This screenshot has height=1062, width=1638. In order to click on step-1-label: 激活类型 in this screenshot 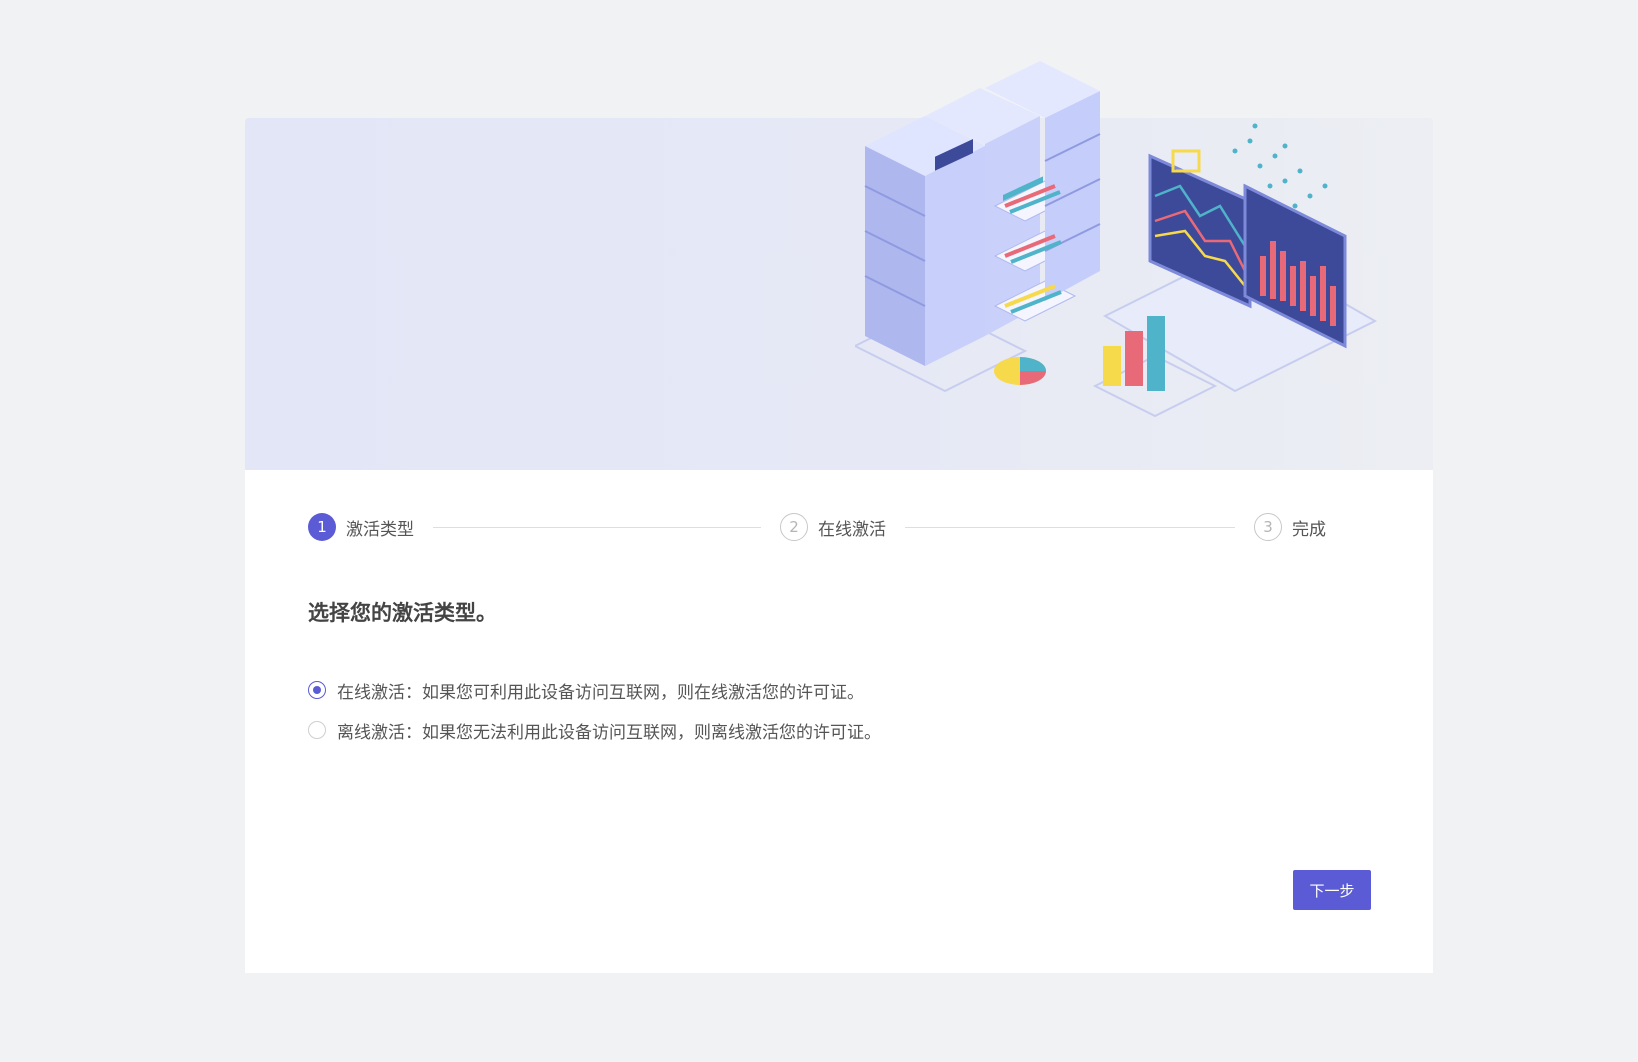, I will do `click(380, 529)`.